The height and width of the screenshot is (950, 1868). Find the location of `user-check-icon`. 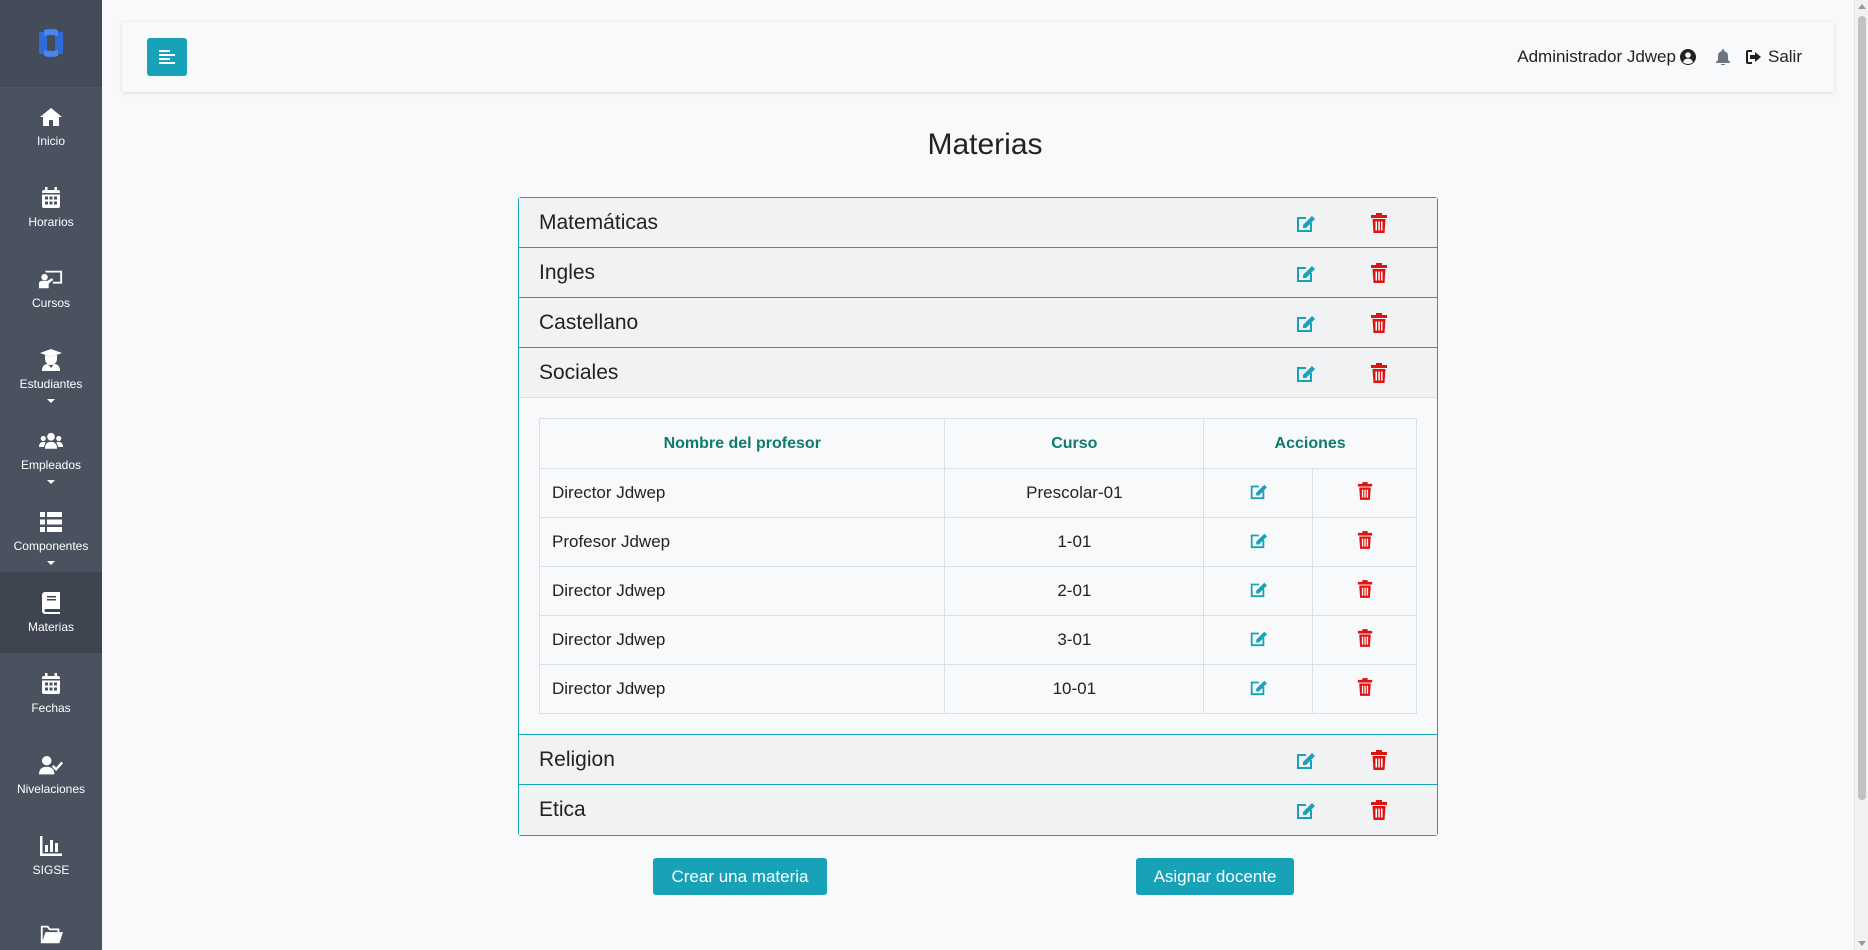

user-check-icon is located at coordinates (51, 765).